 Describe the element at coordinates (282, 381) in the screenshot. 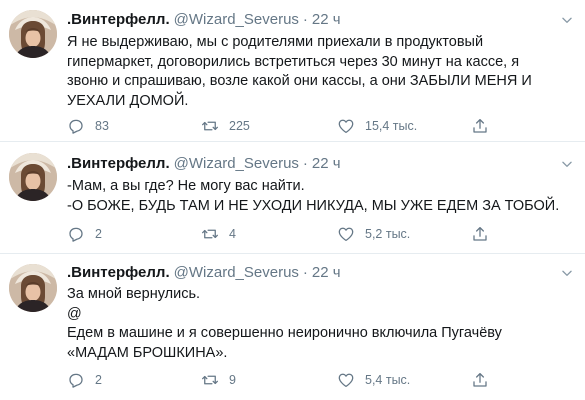

I see `tweet-actions: 2 9 5,4 тыс.` at that location.